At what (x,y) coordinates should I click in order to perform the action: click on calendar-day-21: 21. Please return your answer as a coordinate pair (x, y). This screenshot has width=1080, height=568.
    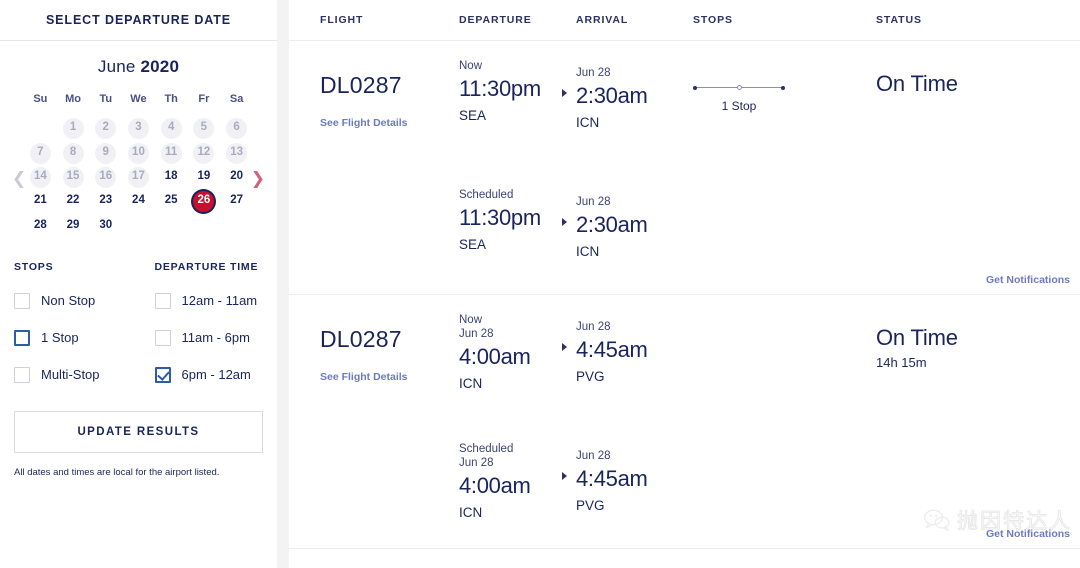
    Looking at the image, I should click on (40, 201).